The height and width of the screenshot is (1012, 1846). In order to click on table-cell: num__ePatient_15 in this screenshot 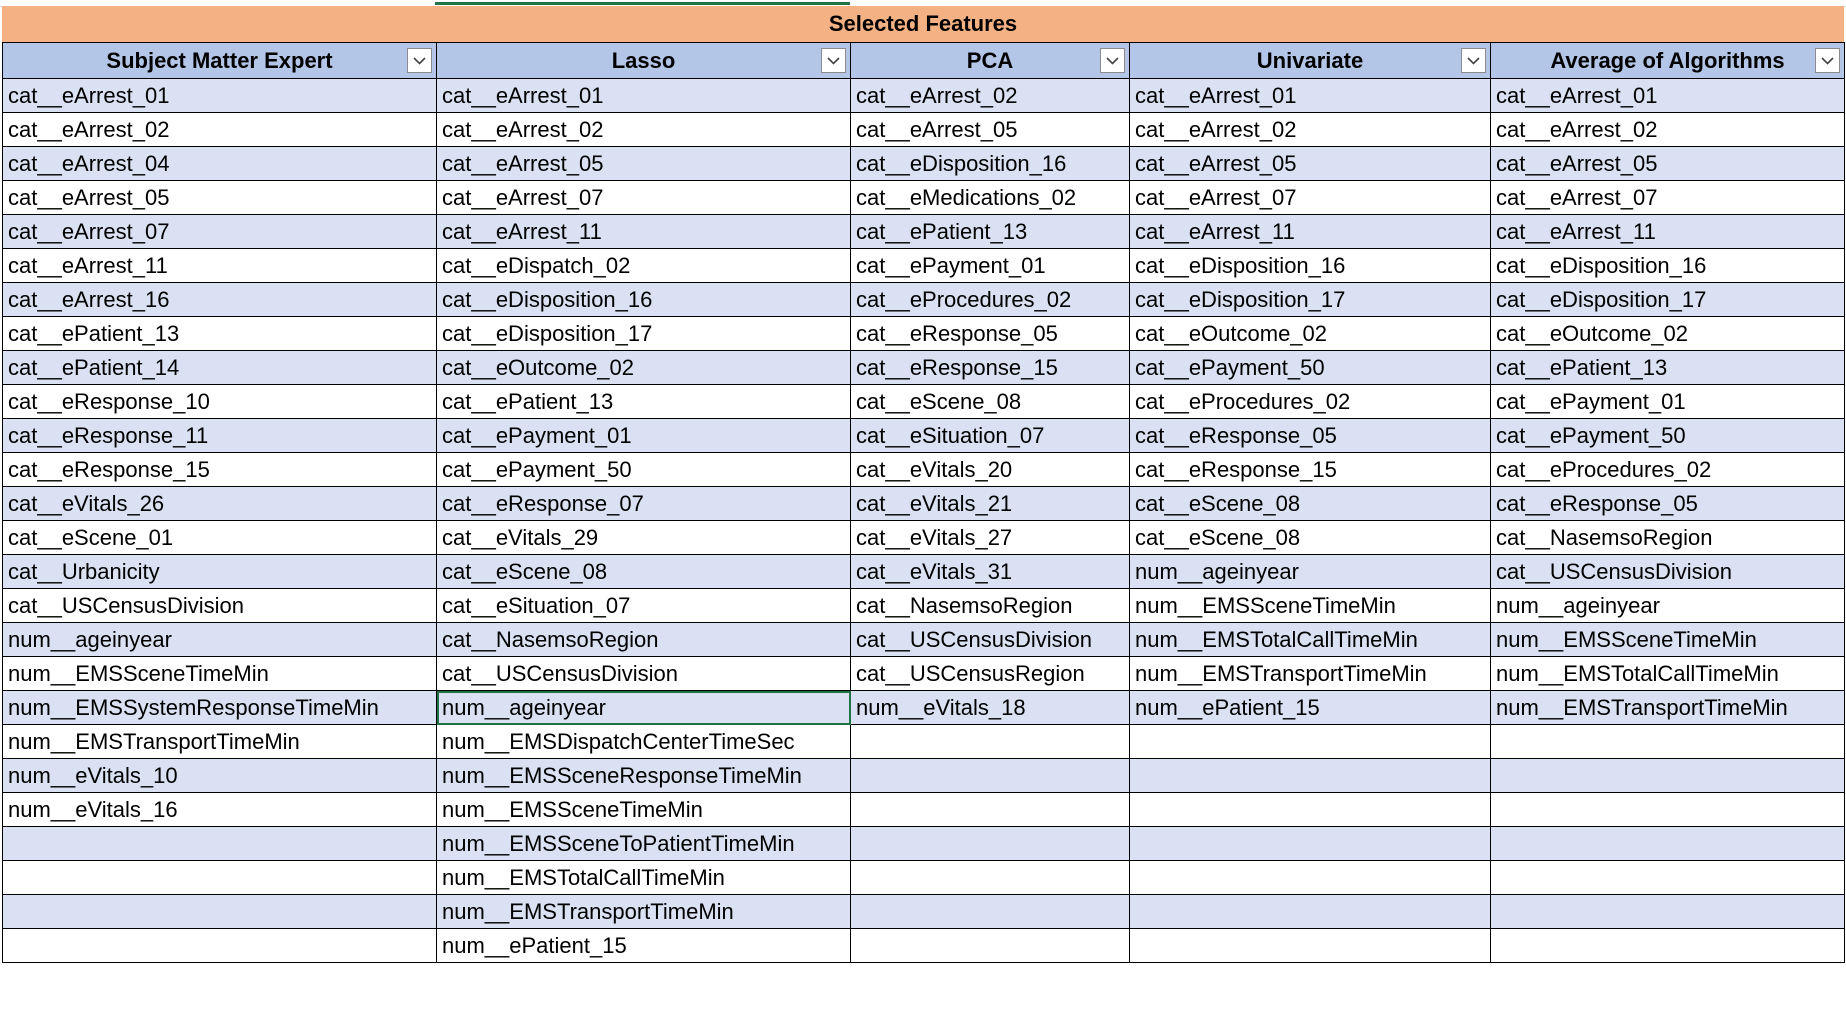, I will do `click(1310, 707)`.